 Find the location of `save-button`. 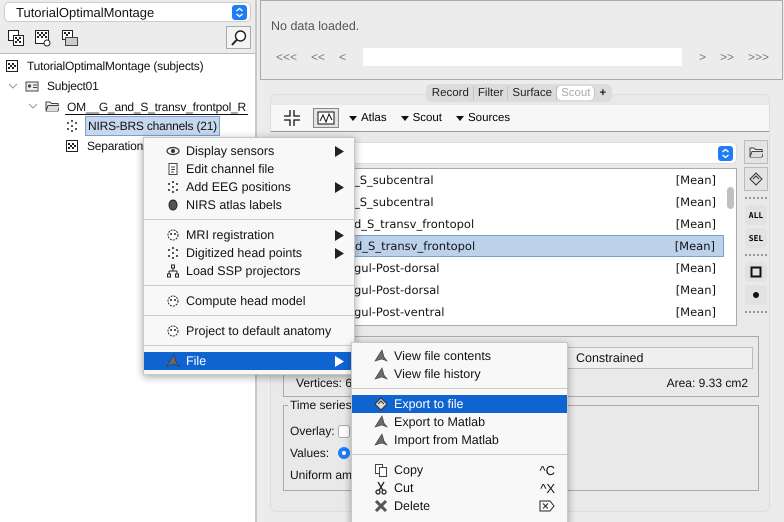

save-button is located at coordinates (756, 179).